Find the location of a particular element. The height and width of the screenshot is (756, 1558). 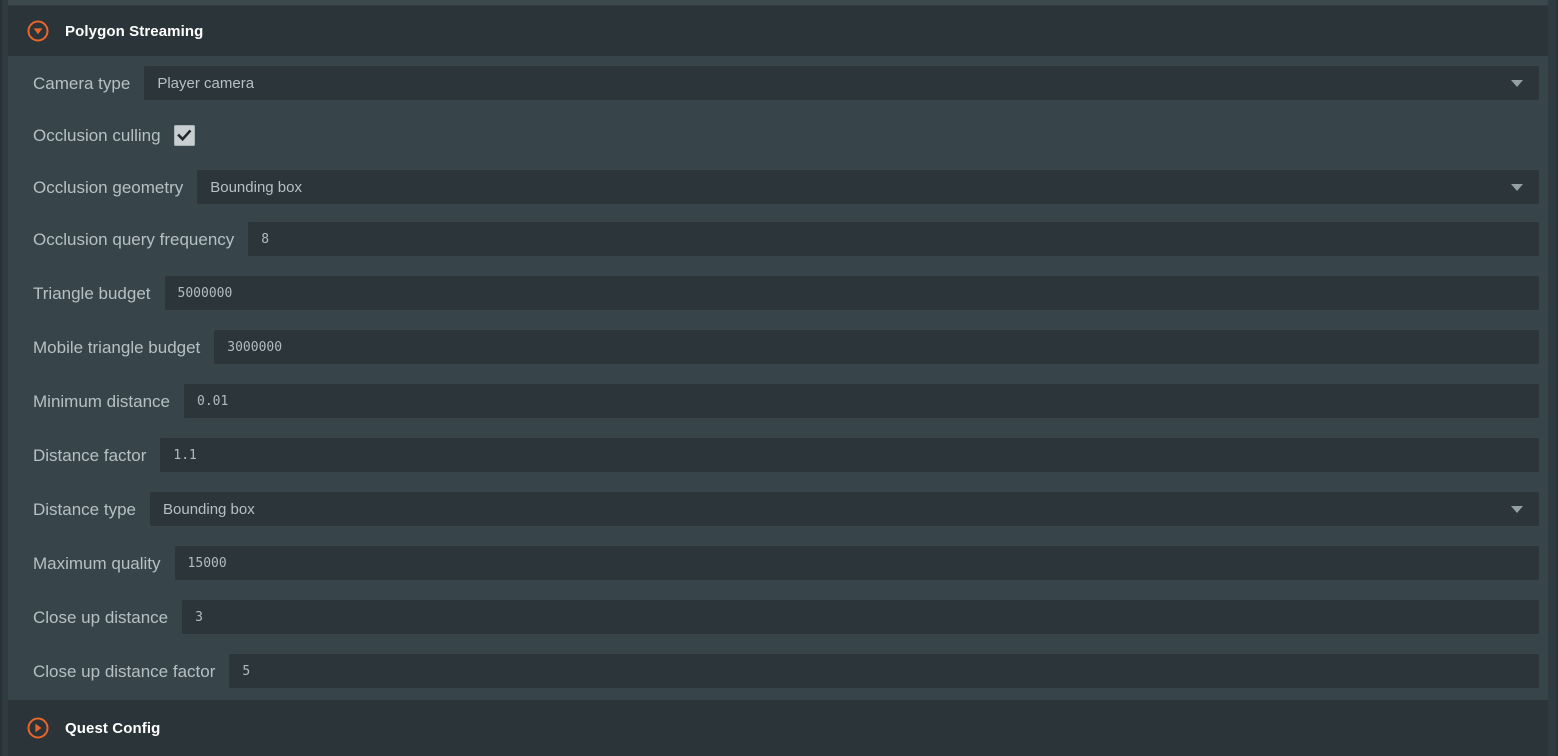

label-maximum-quality: Maximum quality is located at coordinates (97, 563).